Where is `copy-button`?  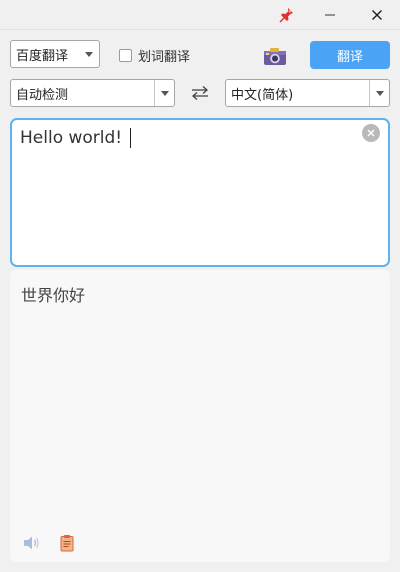 copy-button is located at coordinates (67, 543).